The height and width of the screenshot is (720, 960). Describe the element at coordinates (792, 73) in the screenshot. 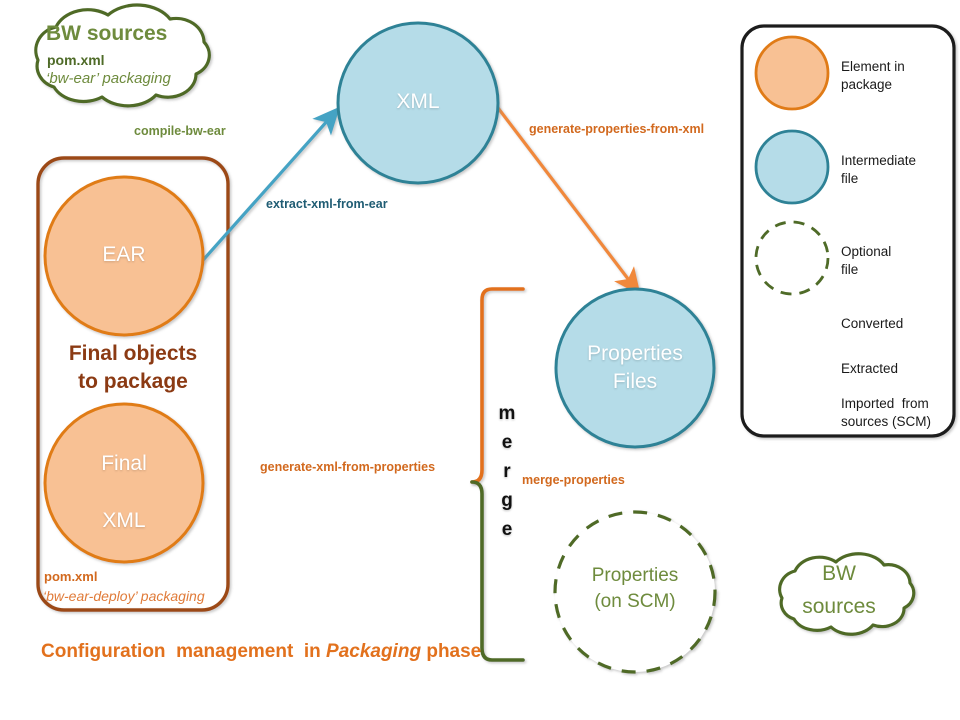

I see `legend-swatch-element-in-package` at that location.